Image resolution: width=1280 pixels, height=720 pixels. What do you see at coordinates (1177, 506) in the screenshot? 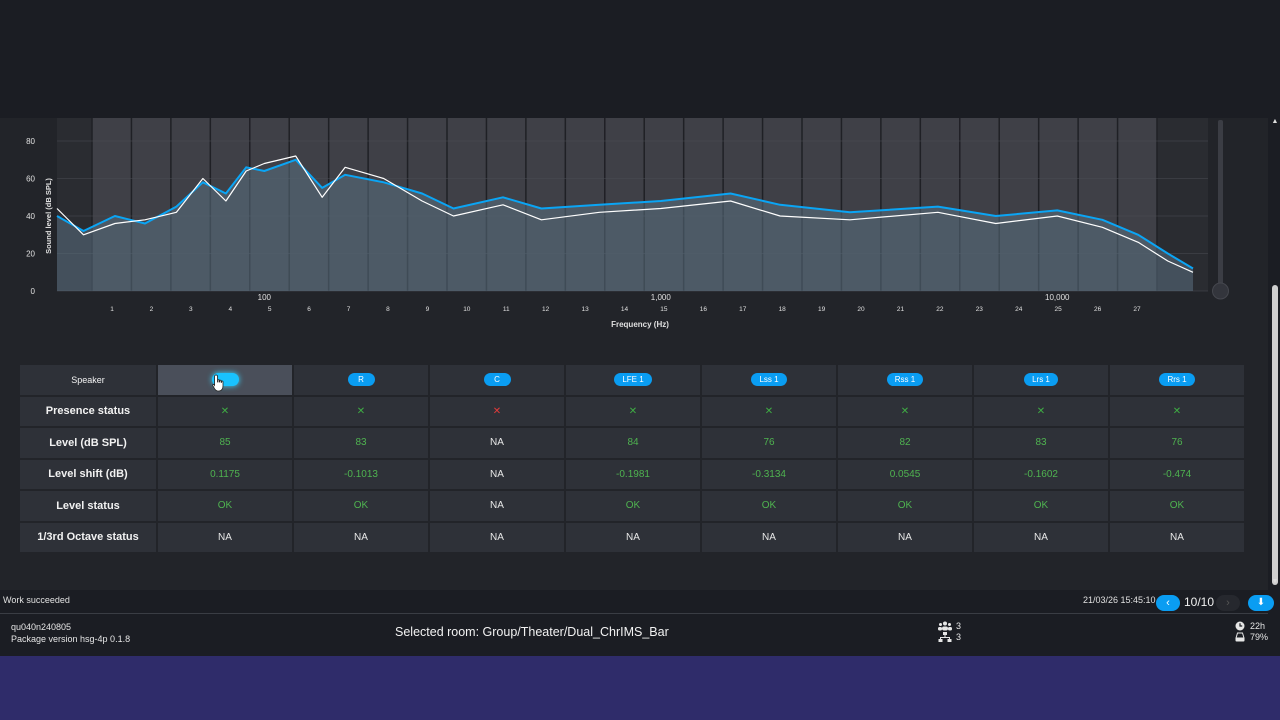
I see `level-status-value: OK` at bounding box center [1177, 506].